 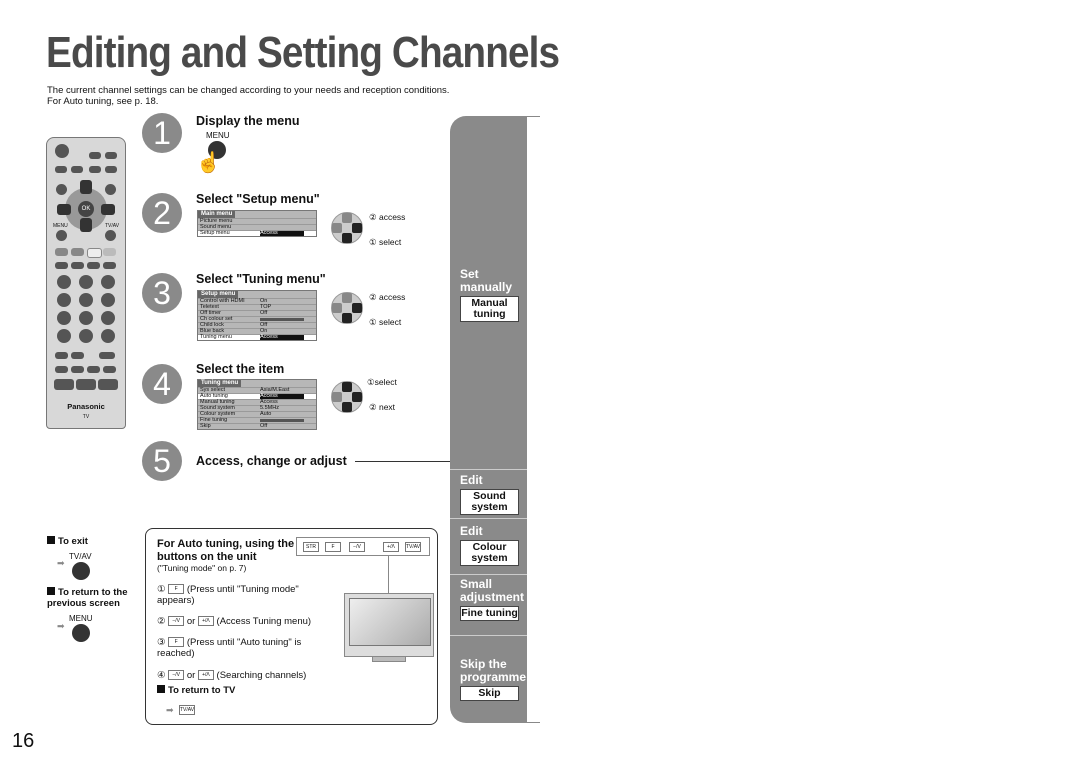 What do you see at coordinates (86, 417) in the screenshot?
I see `remote-sub: TV` at bounding box center [86, 417].